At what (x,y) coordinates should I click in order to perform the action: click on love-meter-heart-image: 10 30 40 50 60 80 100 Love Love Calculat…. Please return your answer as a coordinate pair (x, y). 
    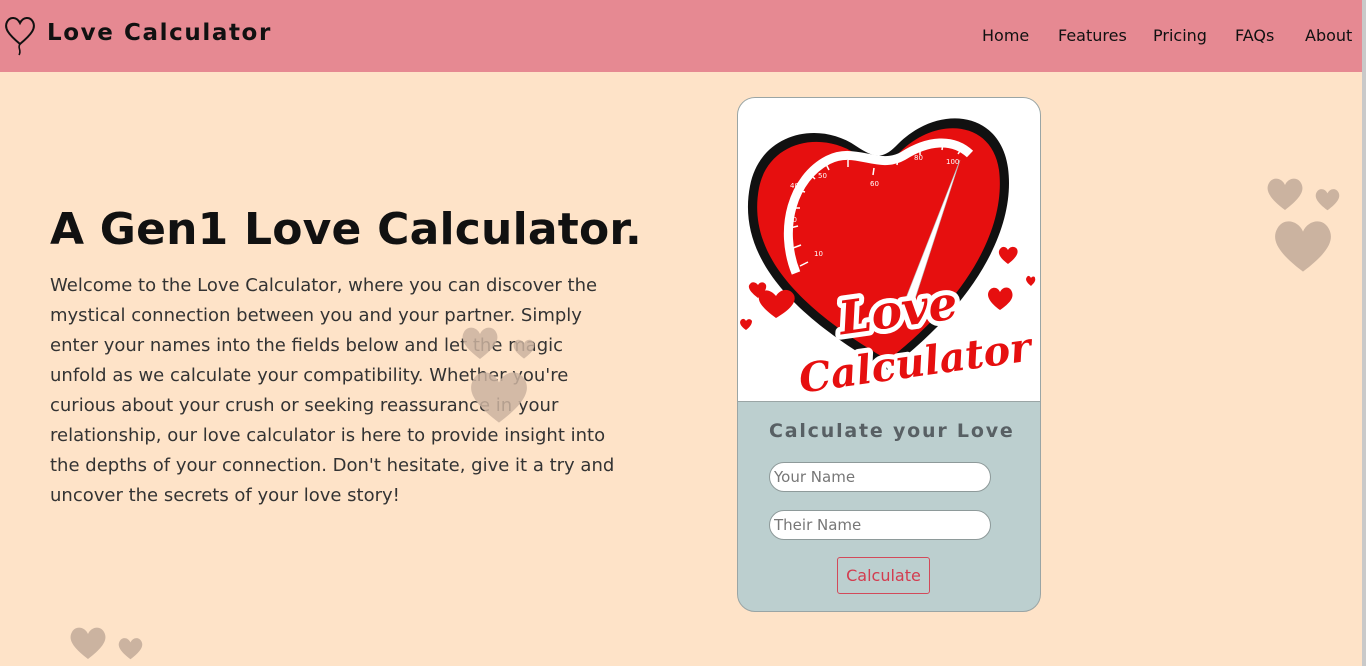
    Looking at the image, I should click on (890, 263).